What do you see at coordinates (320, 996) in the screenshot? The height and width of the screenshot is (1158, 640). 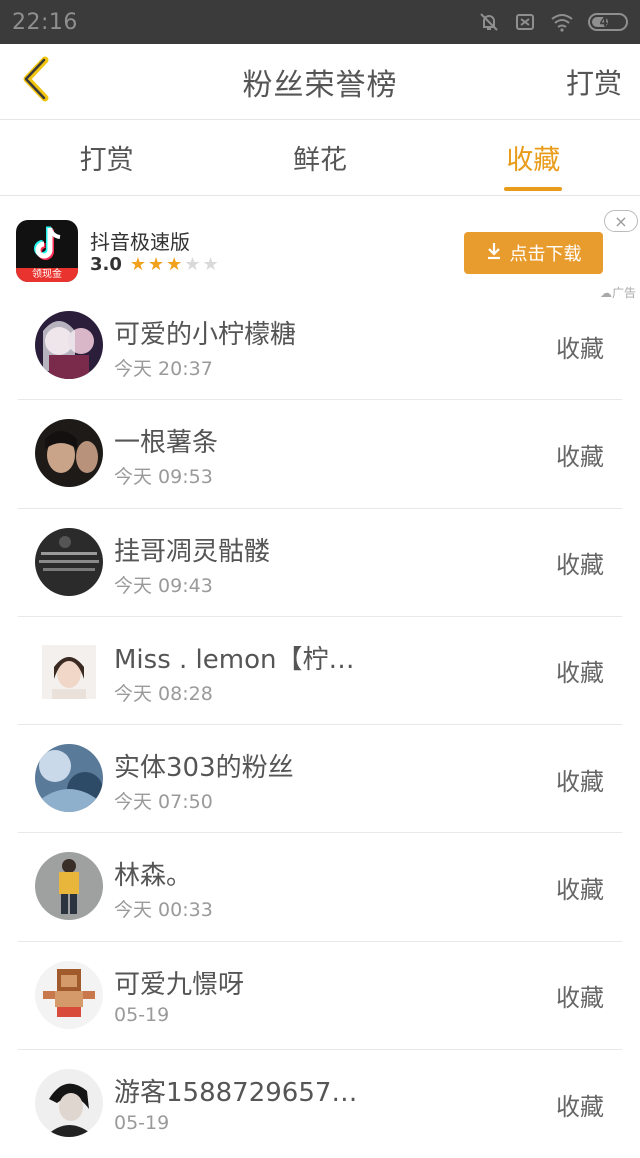 I see `list-item: 可爱九憬呀 05-19 收藏` at bounding box center [320, 996].